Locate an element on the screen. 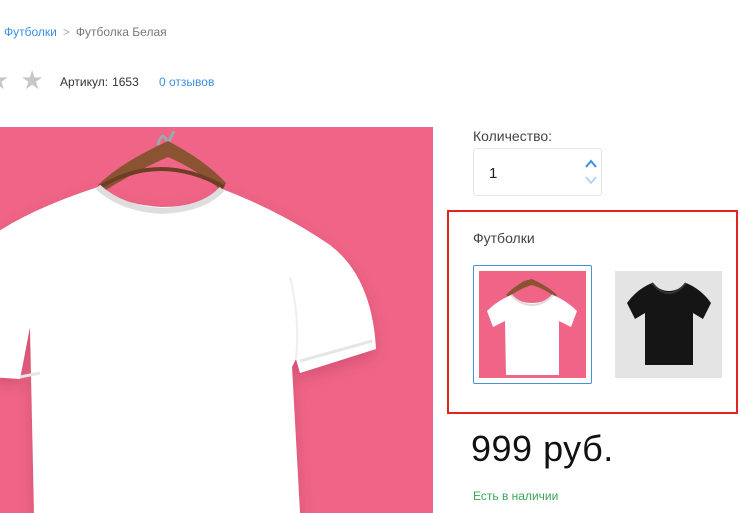  black-tshirt-thumbnail is located at coordinates (668, 324).